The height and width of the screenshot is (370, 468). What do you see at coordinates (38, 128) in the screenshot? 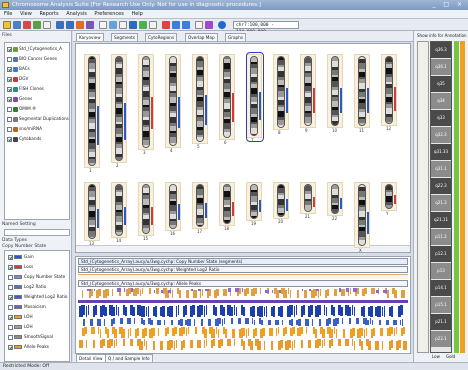
I see `file-item: sno/miRNA` at bounding box center [38, 128].